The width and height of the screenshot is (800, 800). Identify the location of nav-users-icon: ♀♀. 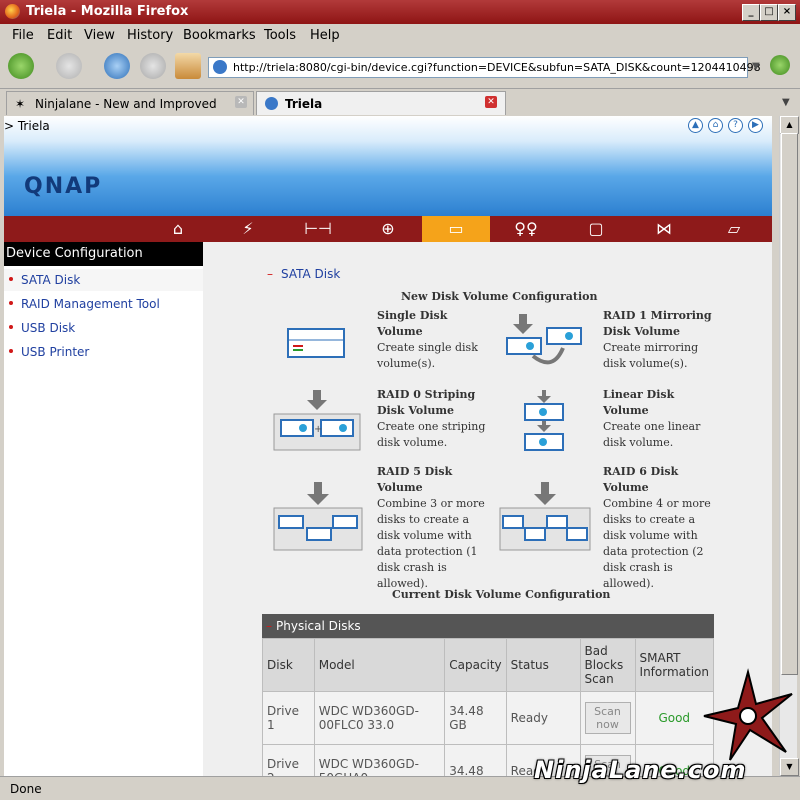
(526, 229).